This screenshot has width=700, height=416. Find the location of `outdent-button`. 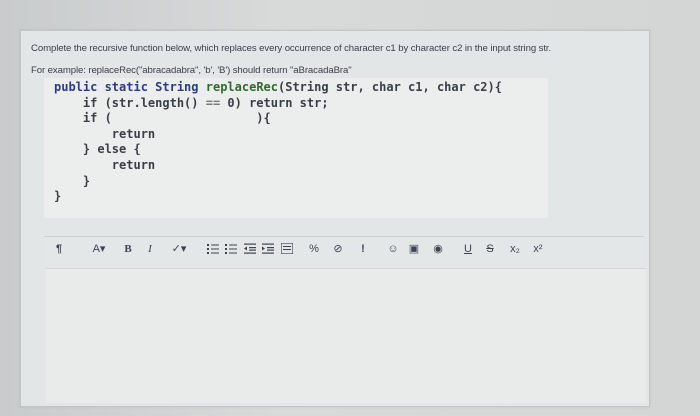

outdent-button is located at coordinates (250, 249).